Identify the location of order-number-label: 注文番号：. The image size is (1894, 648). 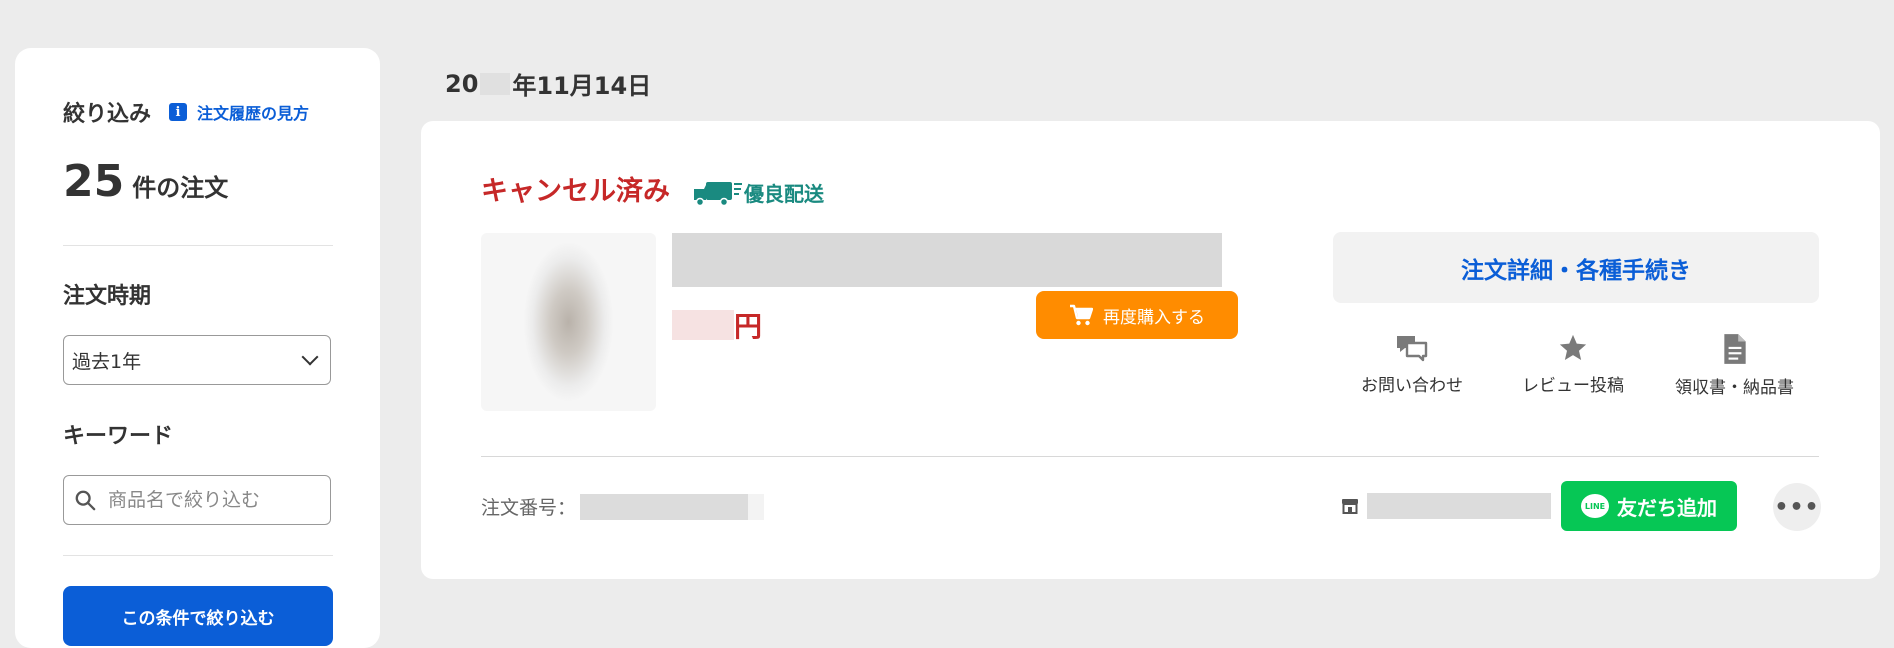
(529, 508).